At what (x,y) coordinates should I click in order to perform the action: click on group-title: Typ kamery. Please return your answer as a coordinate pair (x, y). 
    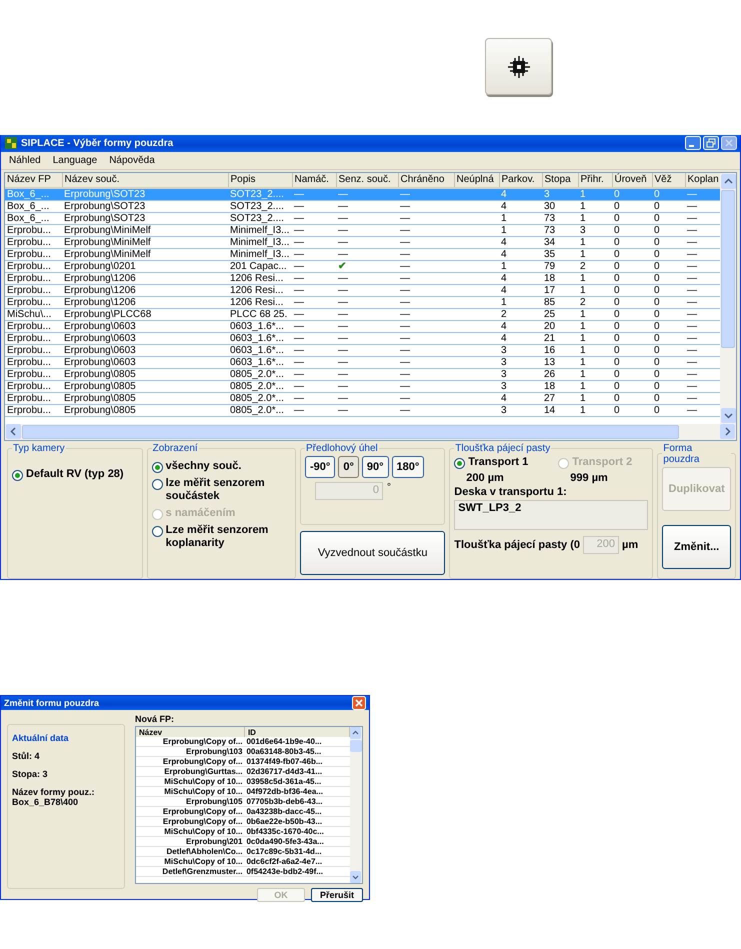
    Looking at the image, I should click on (39, 448).